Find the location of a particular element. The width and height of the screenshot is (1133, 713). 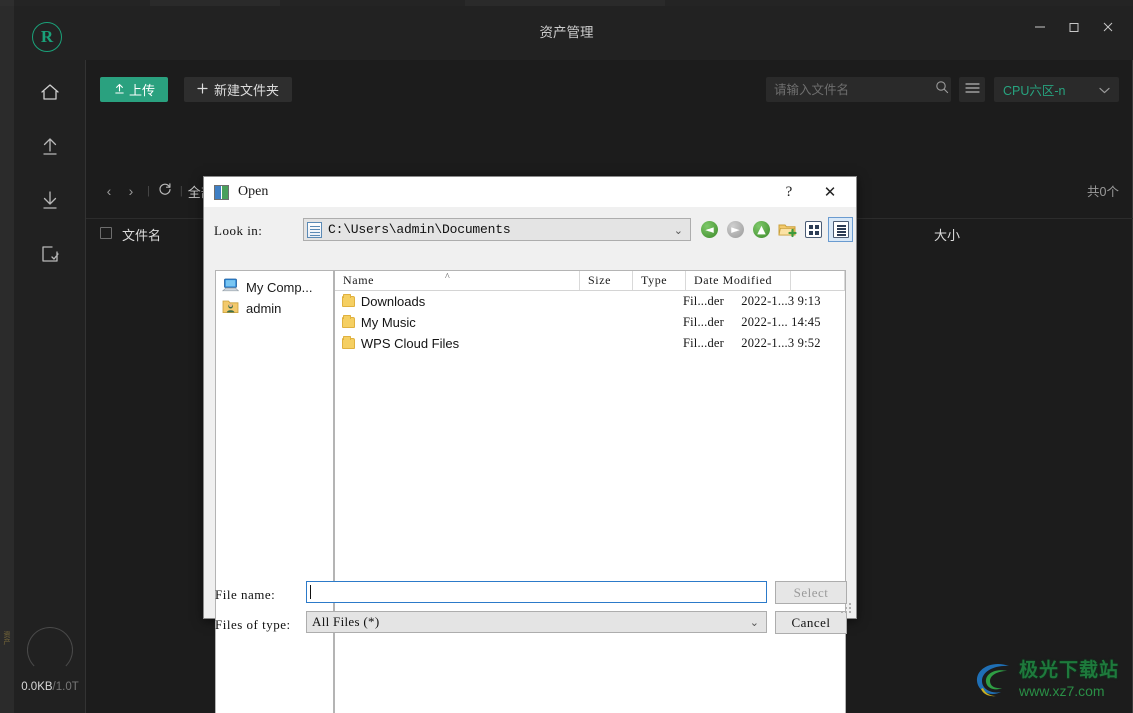

file-row-date: 2022-1...3 9:52 is located at coordinates (781, 343).